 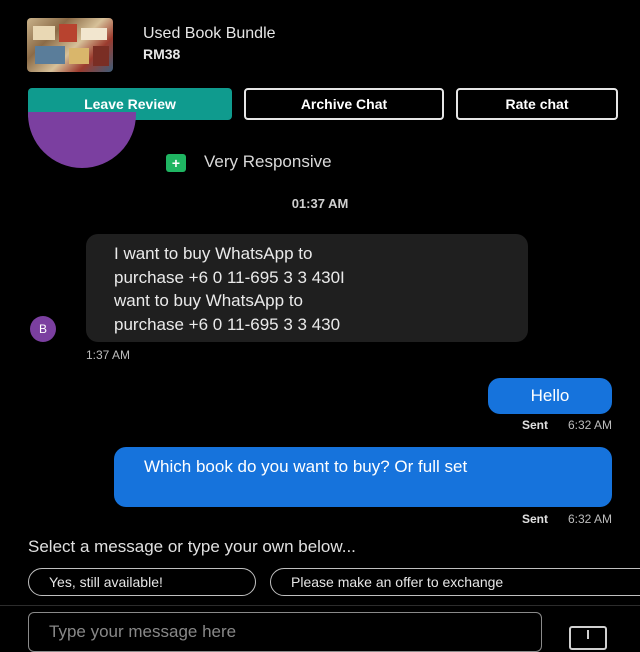 What do you see at coordinates (229, 277) in the screenshot?
I see `message-line: purchase +6 0 11-695 3 3 430I` at bounding box center [229, 277].